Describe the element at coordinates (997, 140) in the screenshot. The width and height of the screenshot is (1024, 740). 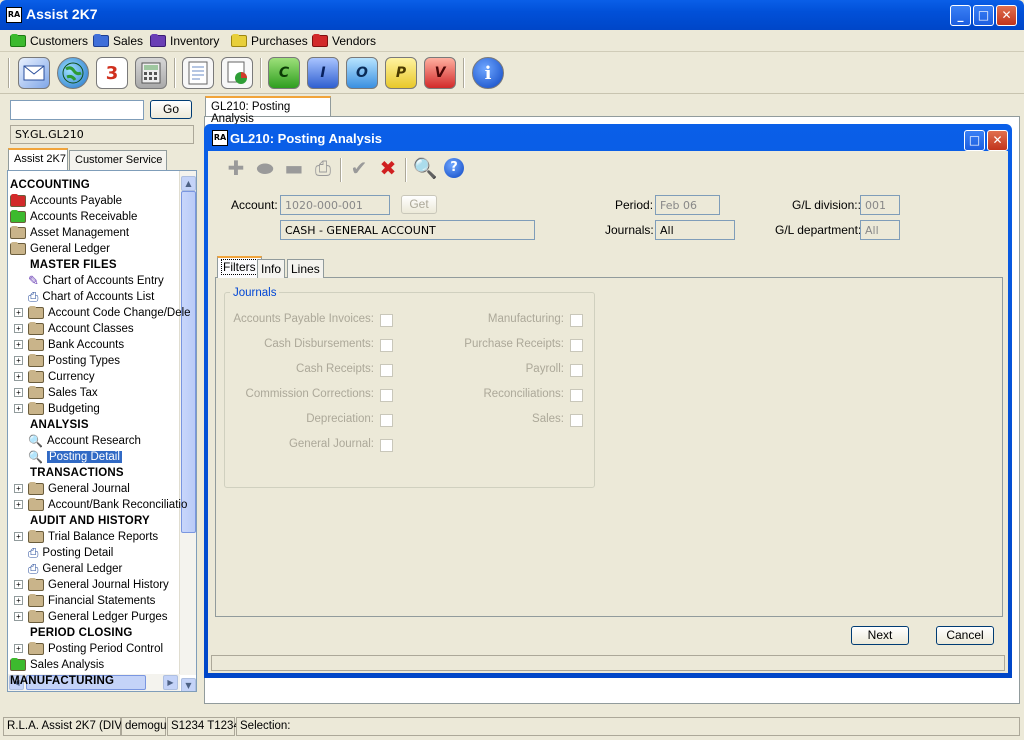
I see `inner-close-icon: ✕` at that location.